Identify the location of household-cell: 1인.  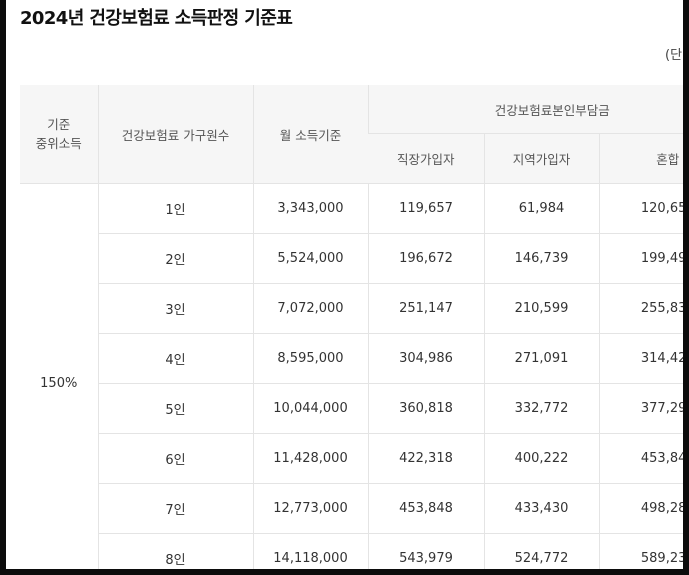
(175, 208).